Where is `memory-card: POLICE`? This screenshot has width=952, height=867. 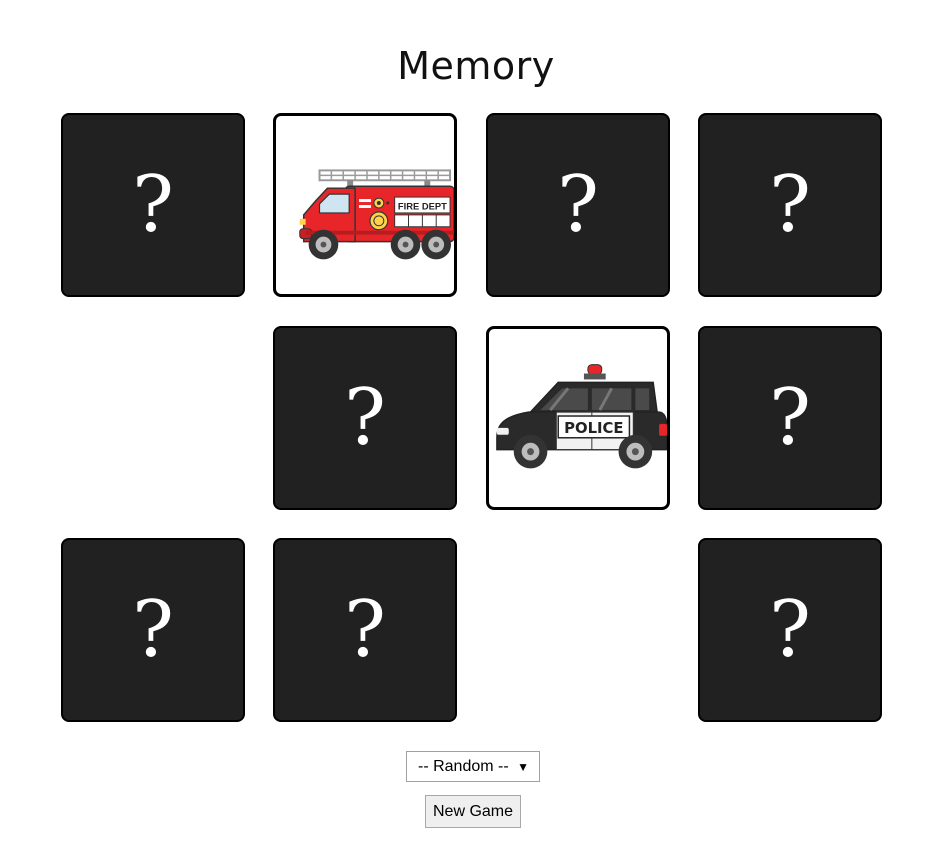 memory-card: POLICE is located at coordinates (578, 418).